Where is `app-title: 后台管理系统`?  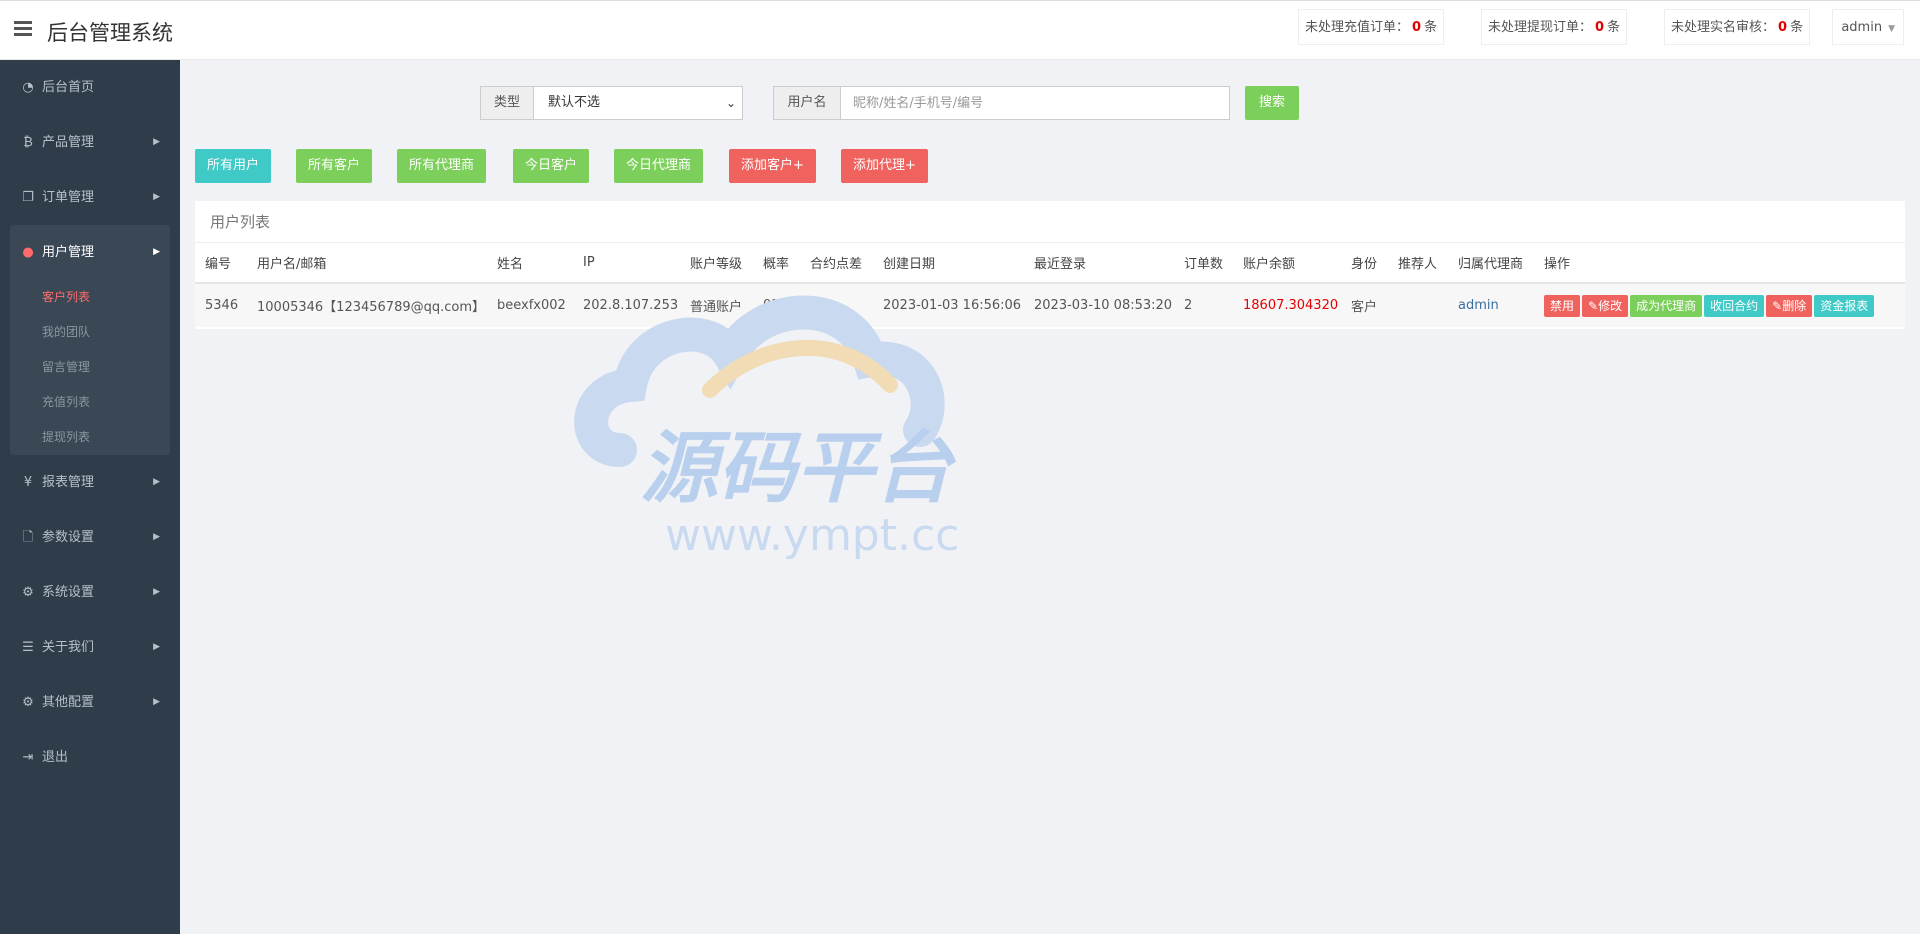
app-title: 后台管理系统 is located at coordinates (110, 33).